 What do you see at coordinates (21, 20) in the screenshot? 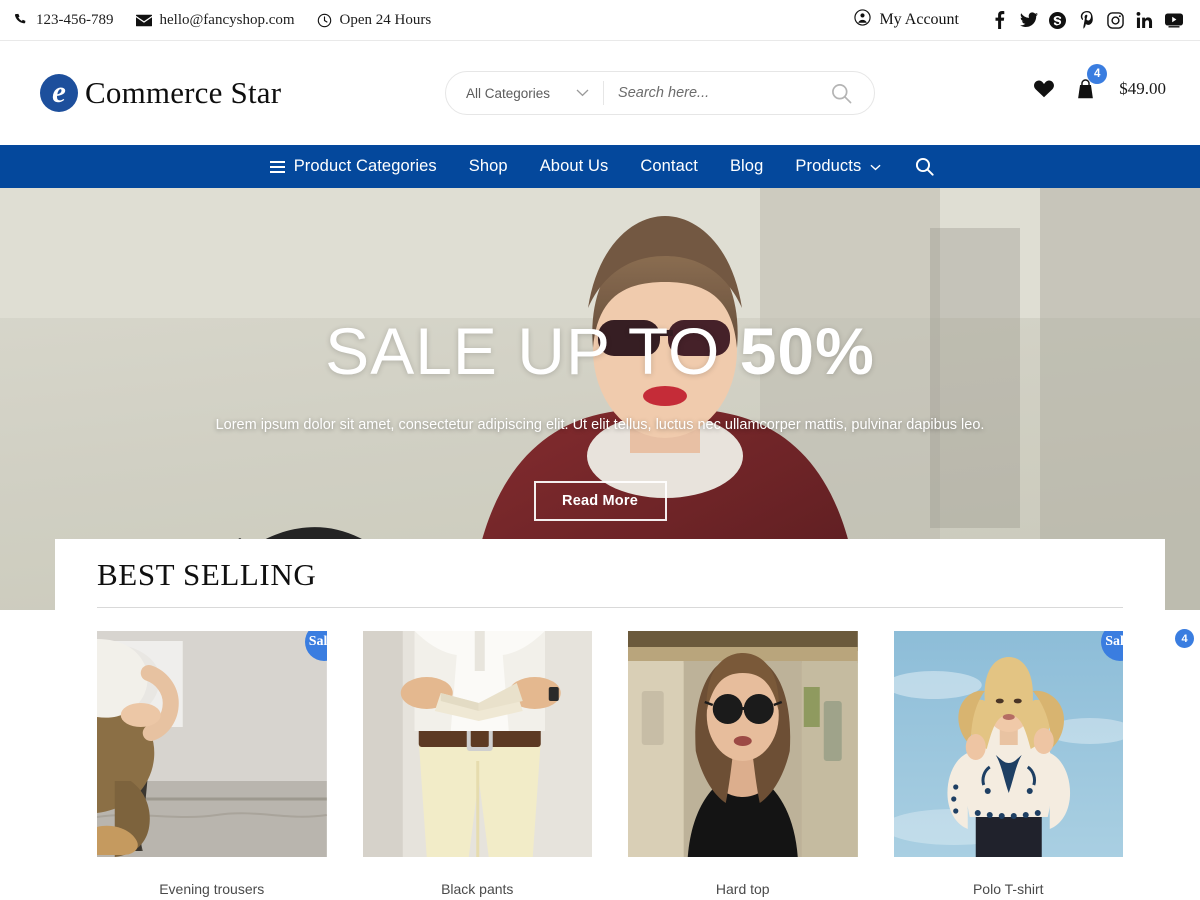
I see `phone-icon` at bounding box center [21, 20].